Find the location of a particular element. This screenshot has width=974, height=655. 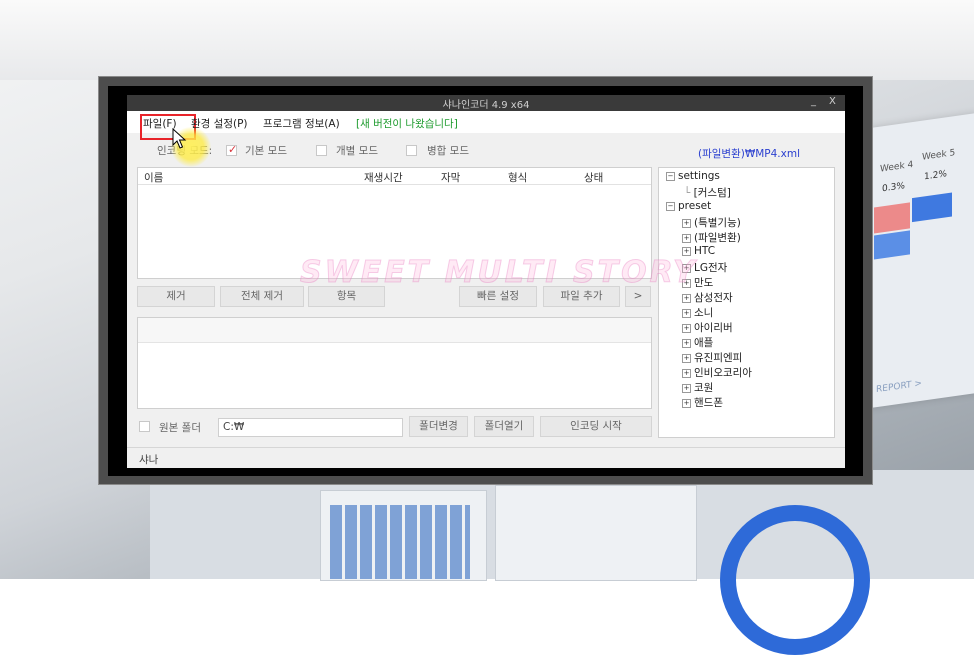

title-bar: 샤나인코더 4.9 x64 _ X is located at coordinates (486, 103).